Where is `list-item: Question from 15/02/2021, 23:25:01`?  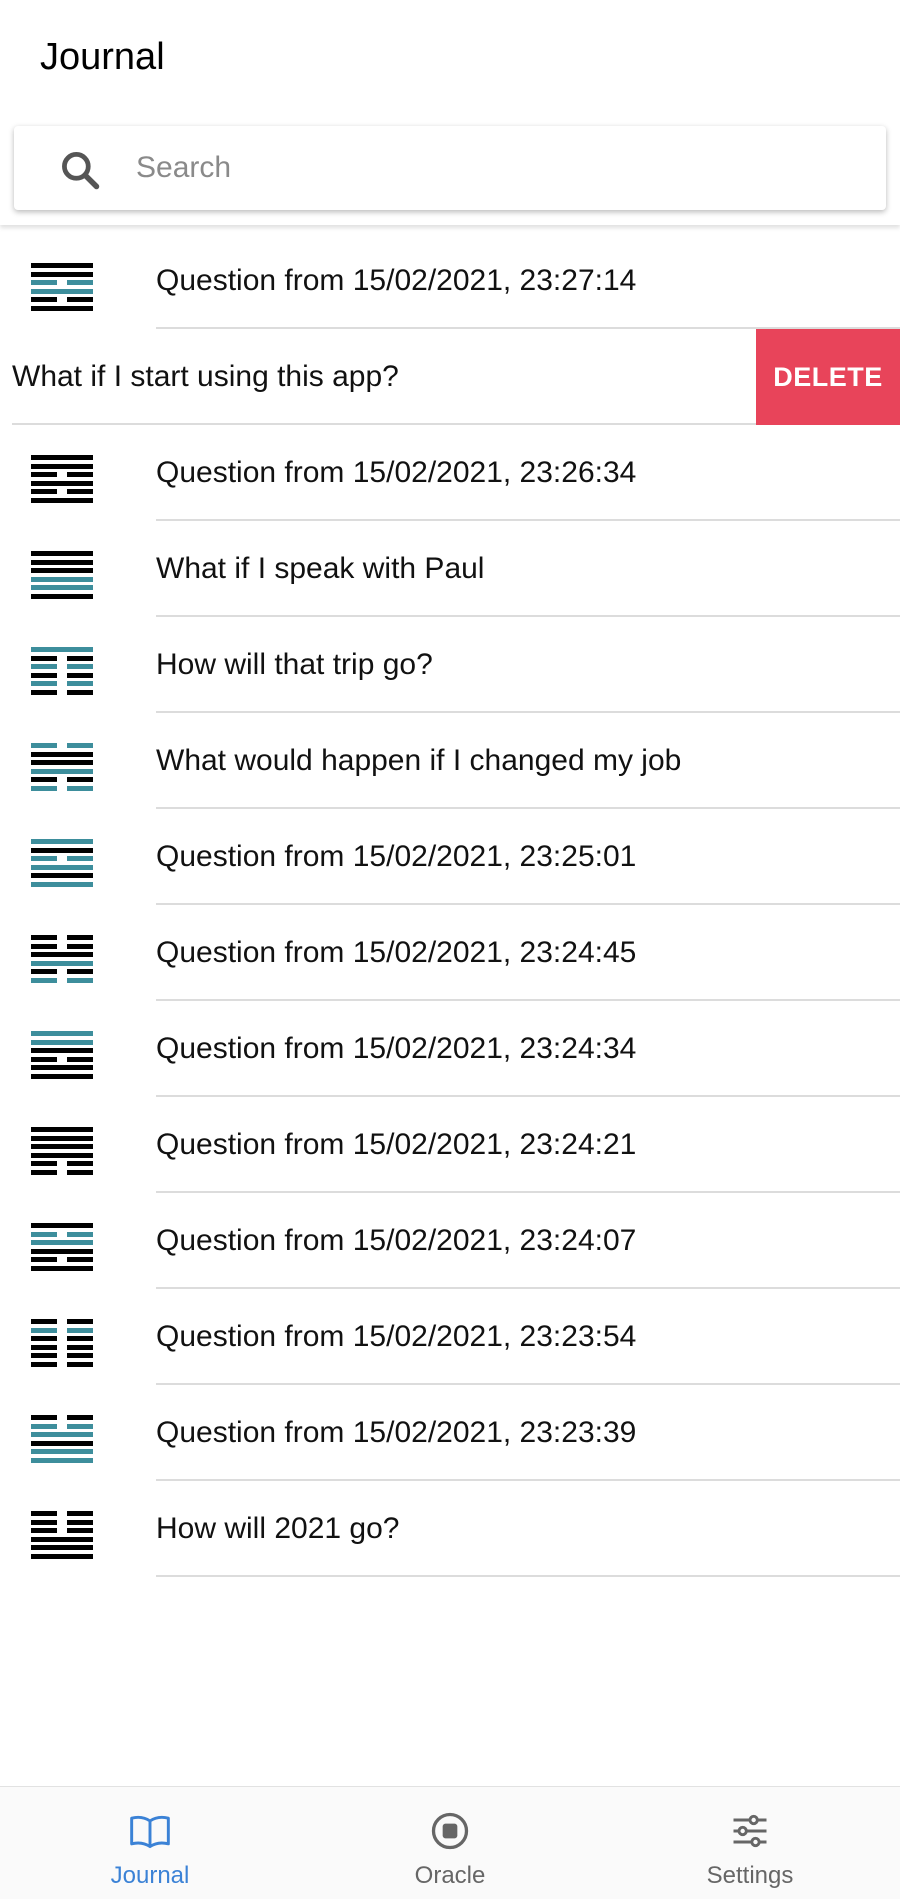 list-item: Question from 15/02/2021, 23:25:01 is located at coordinates (450, 857).